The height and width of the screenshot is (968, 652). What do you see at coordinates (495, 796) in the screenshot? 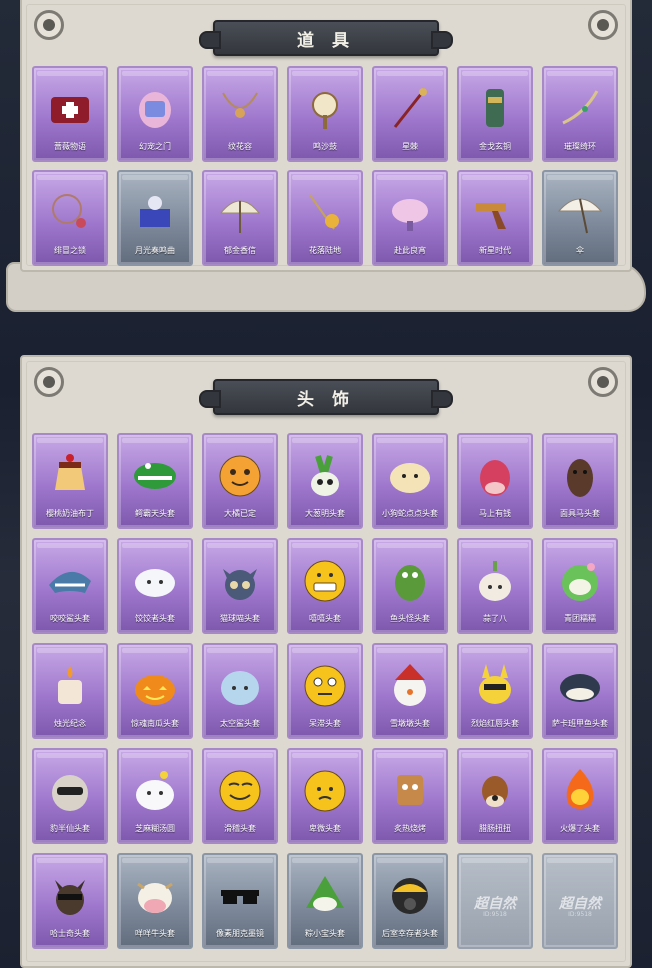
I see `item-card: 腊肠扭扭` at bounding box center [495, 796].